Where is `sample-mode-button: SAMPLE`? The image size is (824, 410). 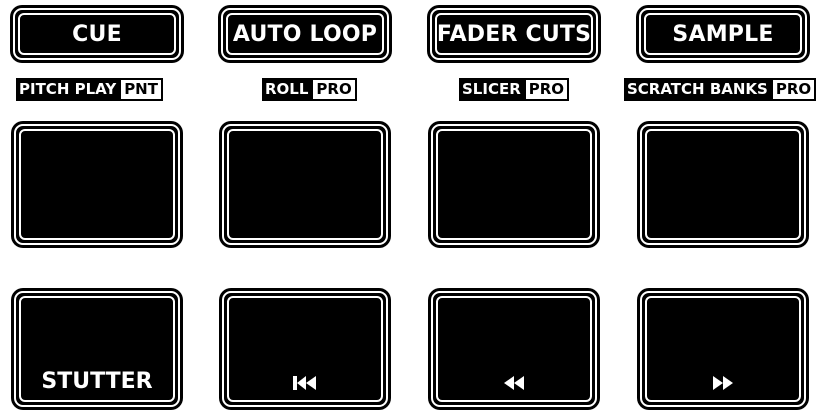
sample-mode-button: SAMPLE is located at coordinates (723, 34).